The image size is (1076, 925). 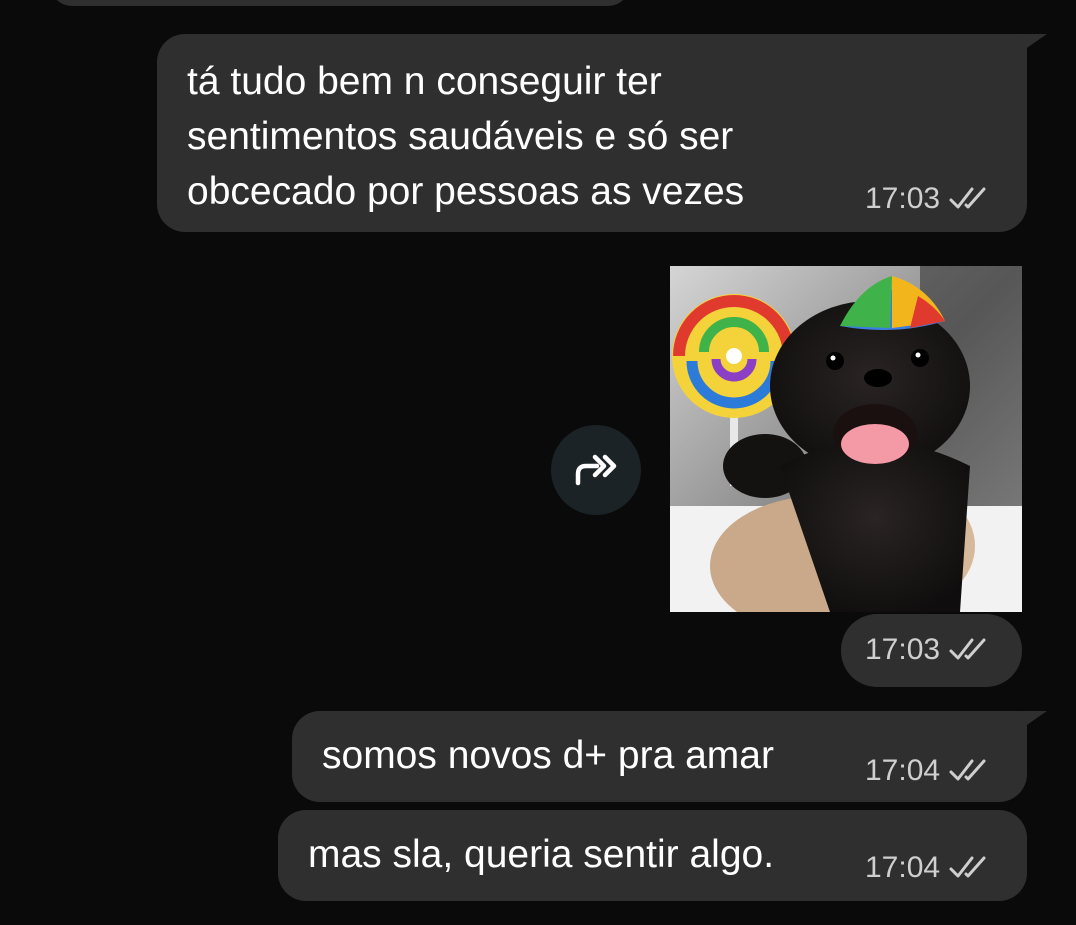 What do you see at coordinates (903, 867) in the screenshot?
I see `message-time-4: 17:04` at bounding box center [903, 867].